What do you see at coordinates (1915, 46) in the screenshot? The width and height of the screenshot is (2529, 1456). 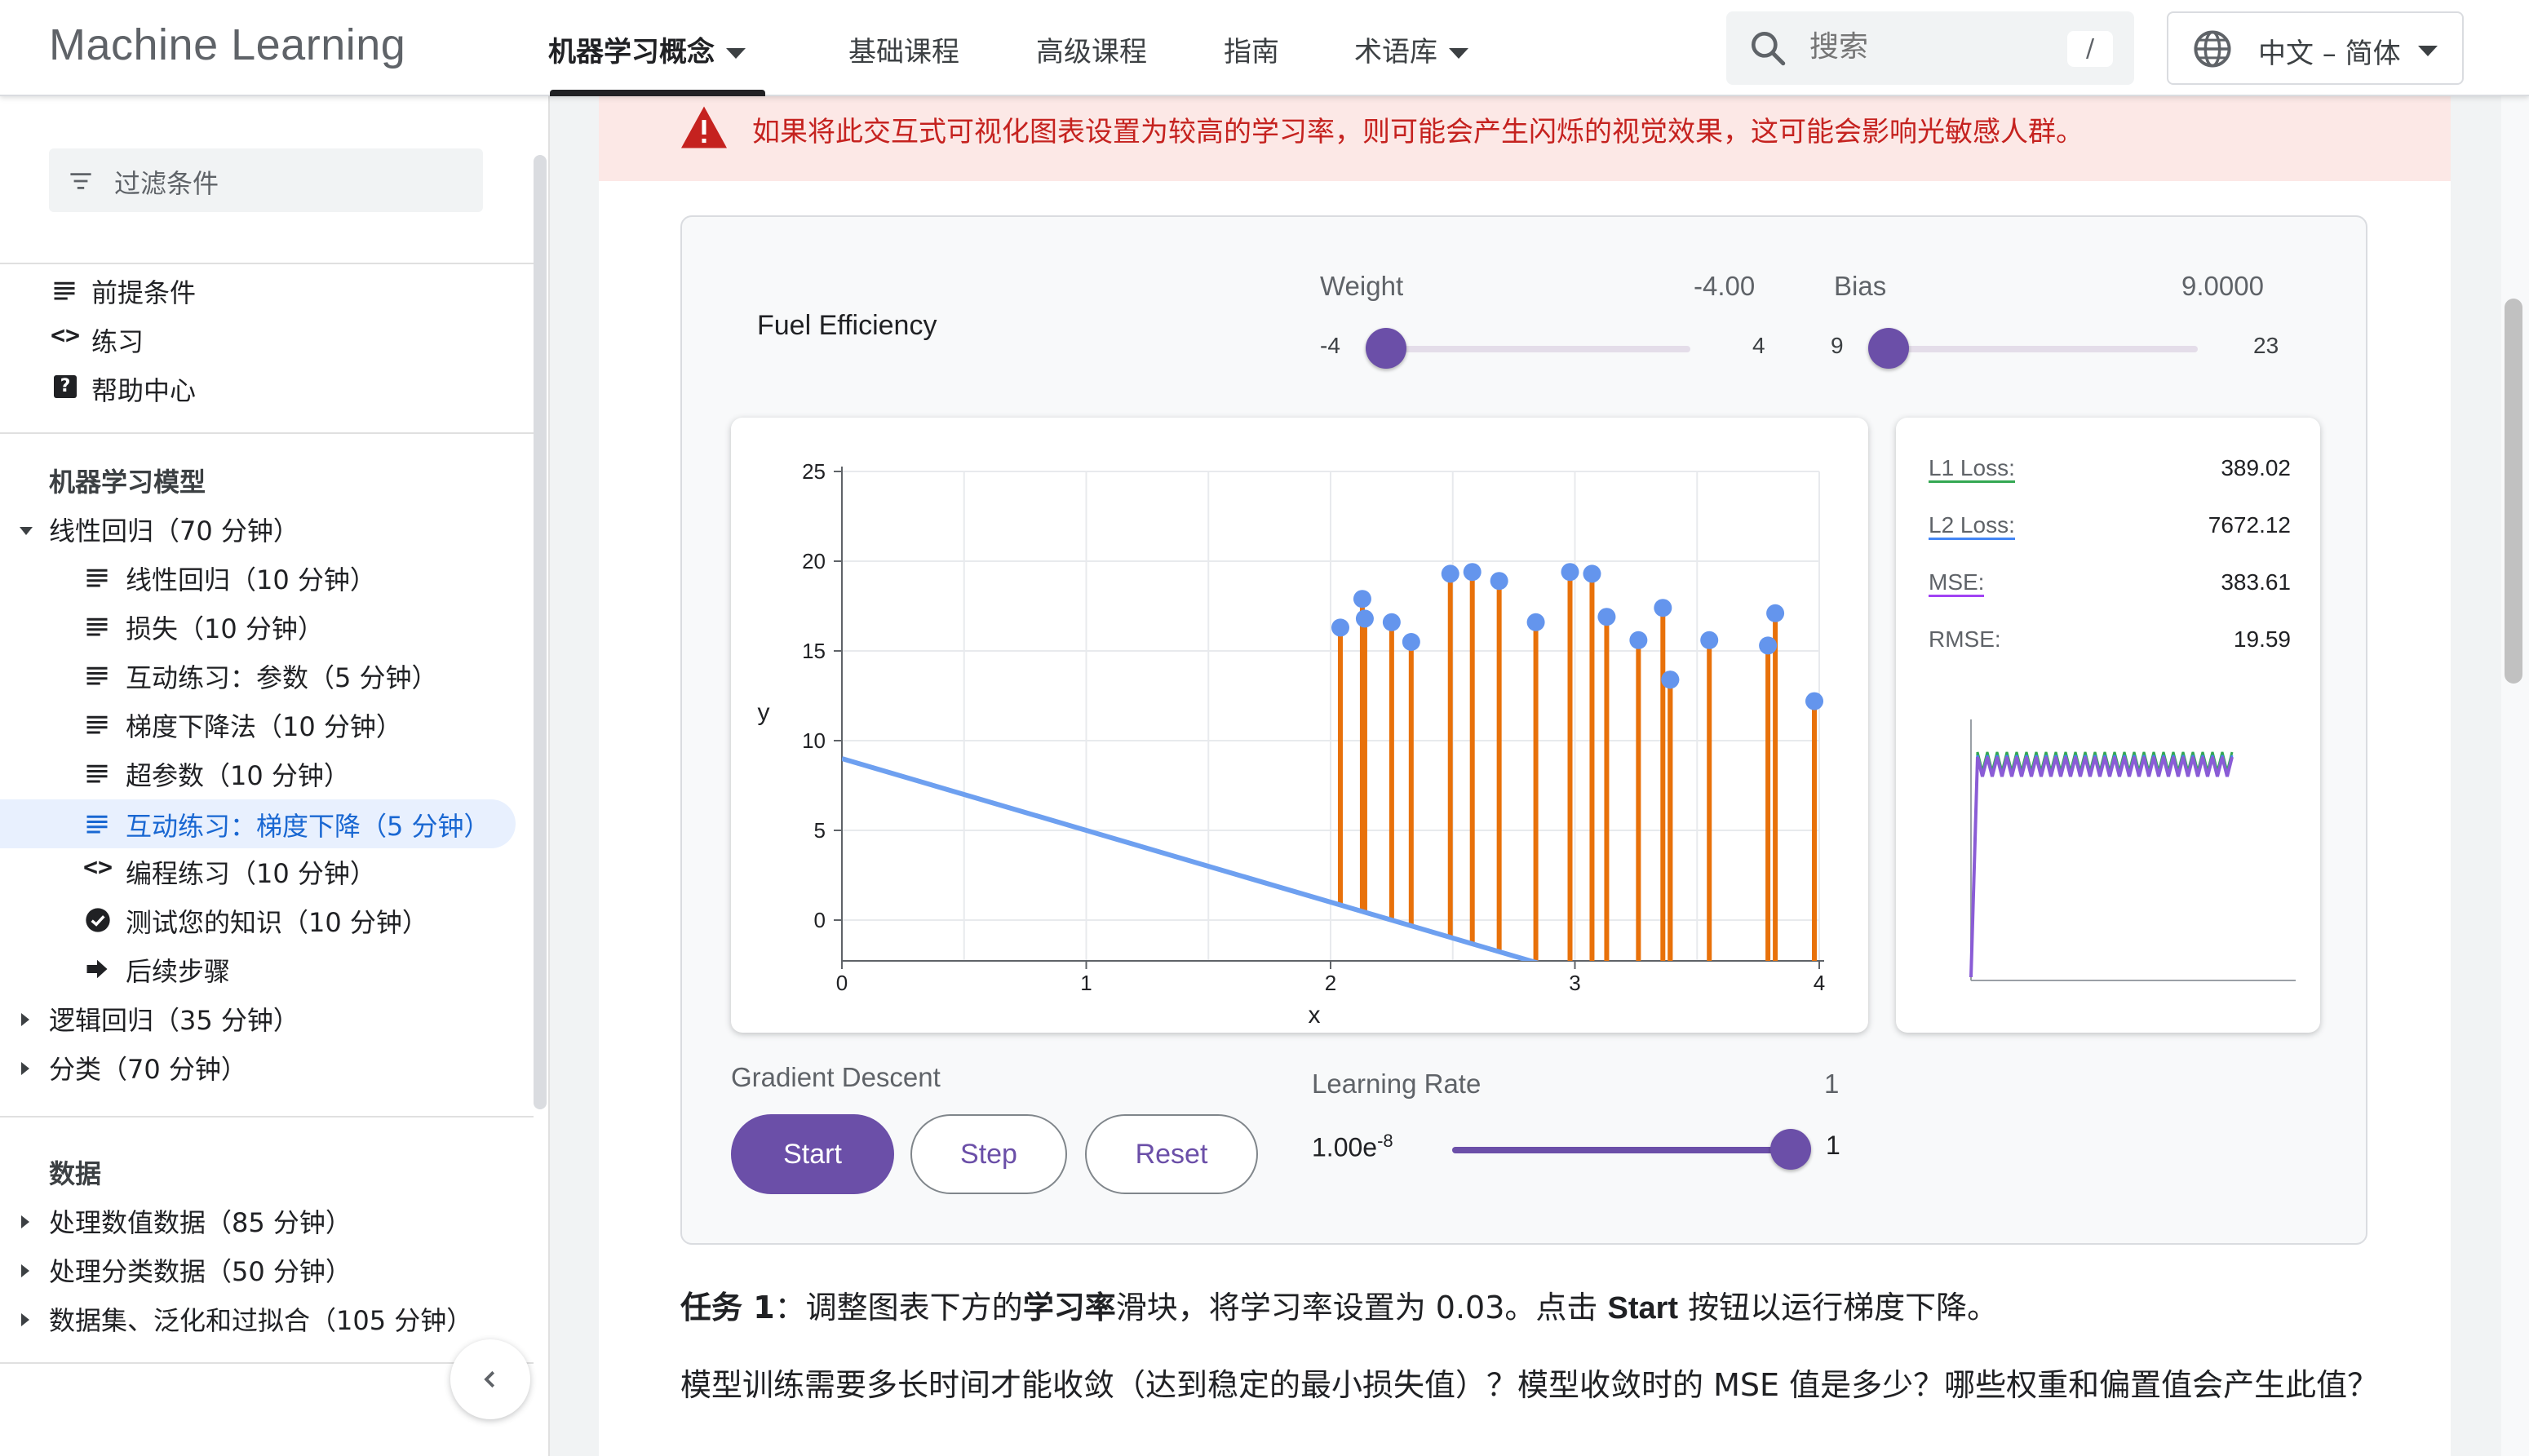 I see `search-input` at bounding box center [1915, 46].